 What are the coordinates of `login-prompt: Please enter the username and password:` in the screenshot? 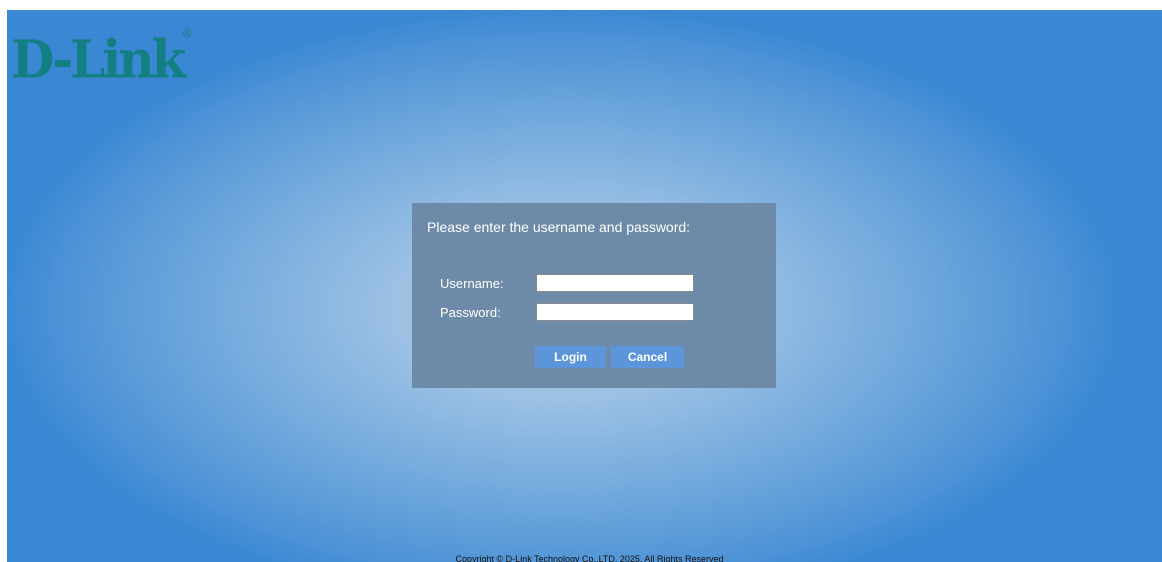 It's located at (559, 227).